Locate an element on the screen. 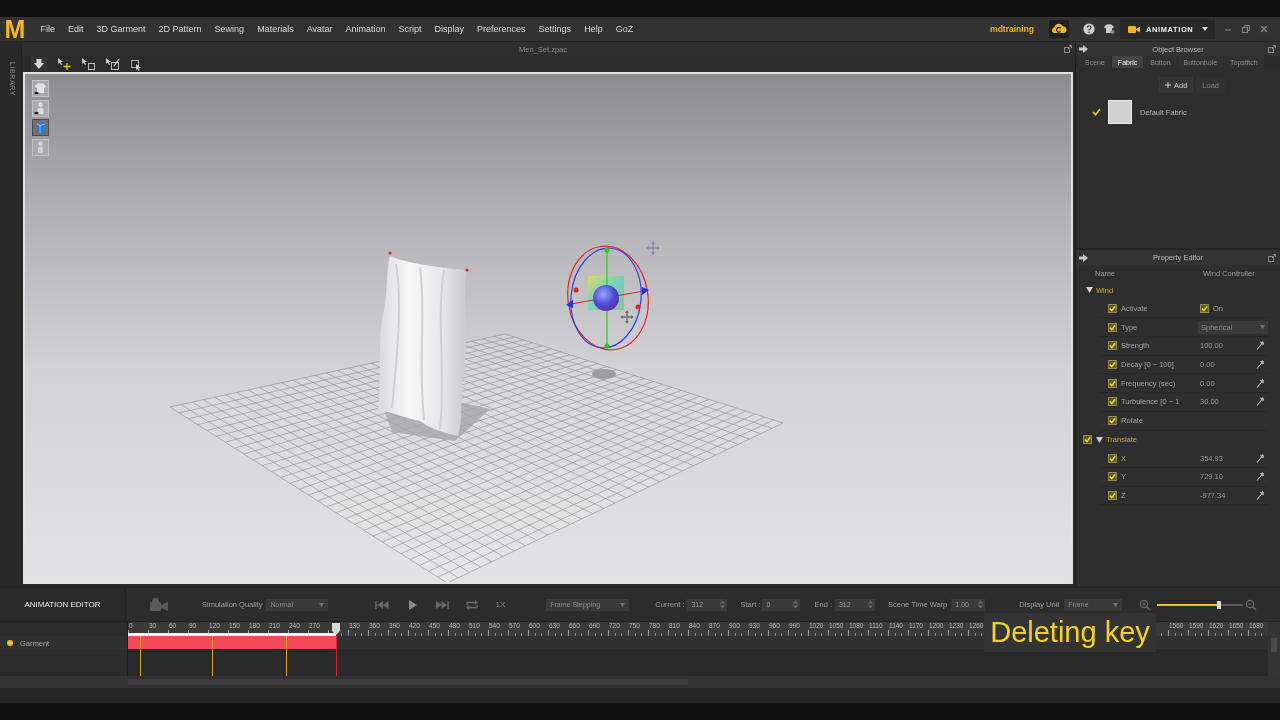  loop-icon is located at coordinates (472, 604).